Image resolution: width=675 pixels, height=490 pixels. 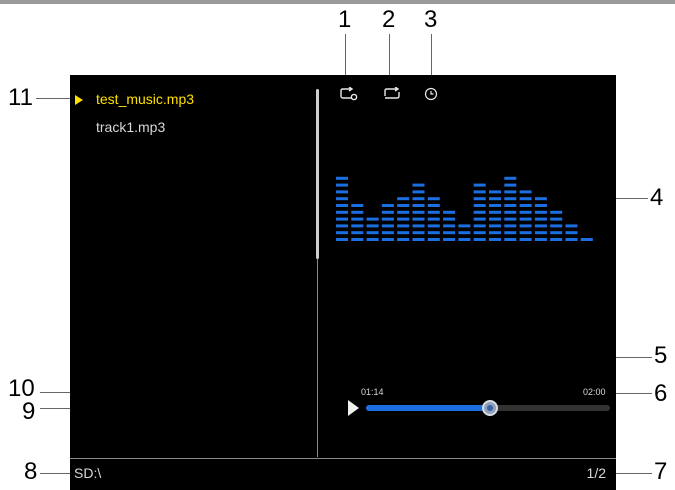 What do you see at coordinates (20, 97) in the screenshot?
I see `callout-11: 11` at bounding box center [20, 97].